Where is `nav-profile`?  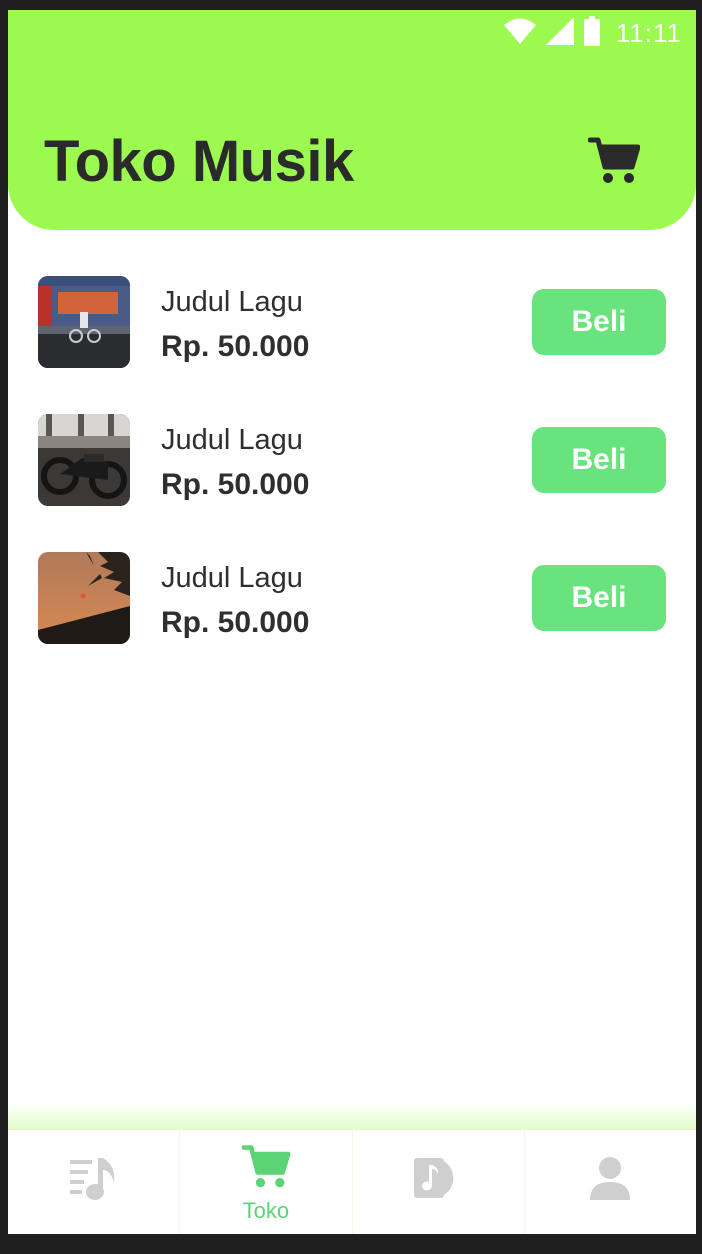
nav-profile is located at coordinates (609, 1182).